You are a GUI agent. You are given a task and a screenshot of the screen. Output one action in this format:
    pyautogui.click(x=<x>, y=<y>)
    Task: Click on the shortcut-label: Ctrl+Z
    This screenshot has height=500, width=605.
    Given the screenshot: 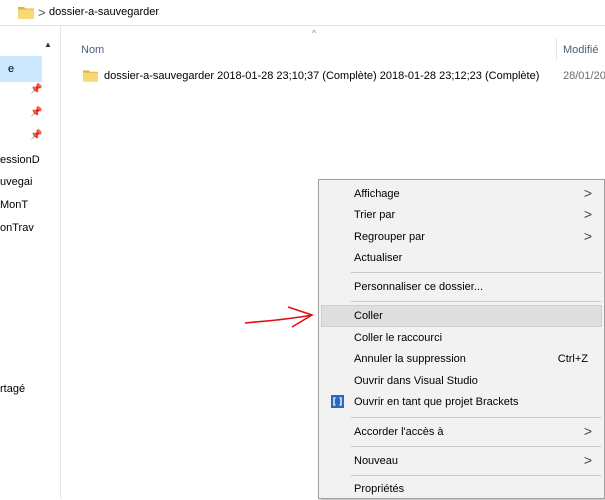 What is the action you would take?
    pyautogui.click(x=572, y=359)
    